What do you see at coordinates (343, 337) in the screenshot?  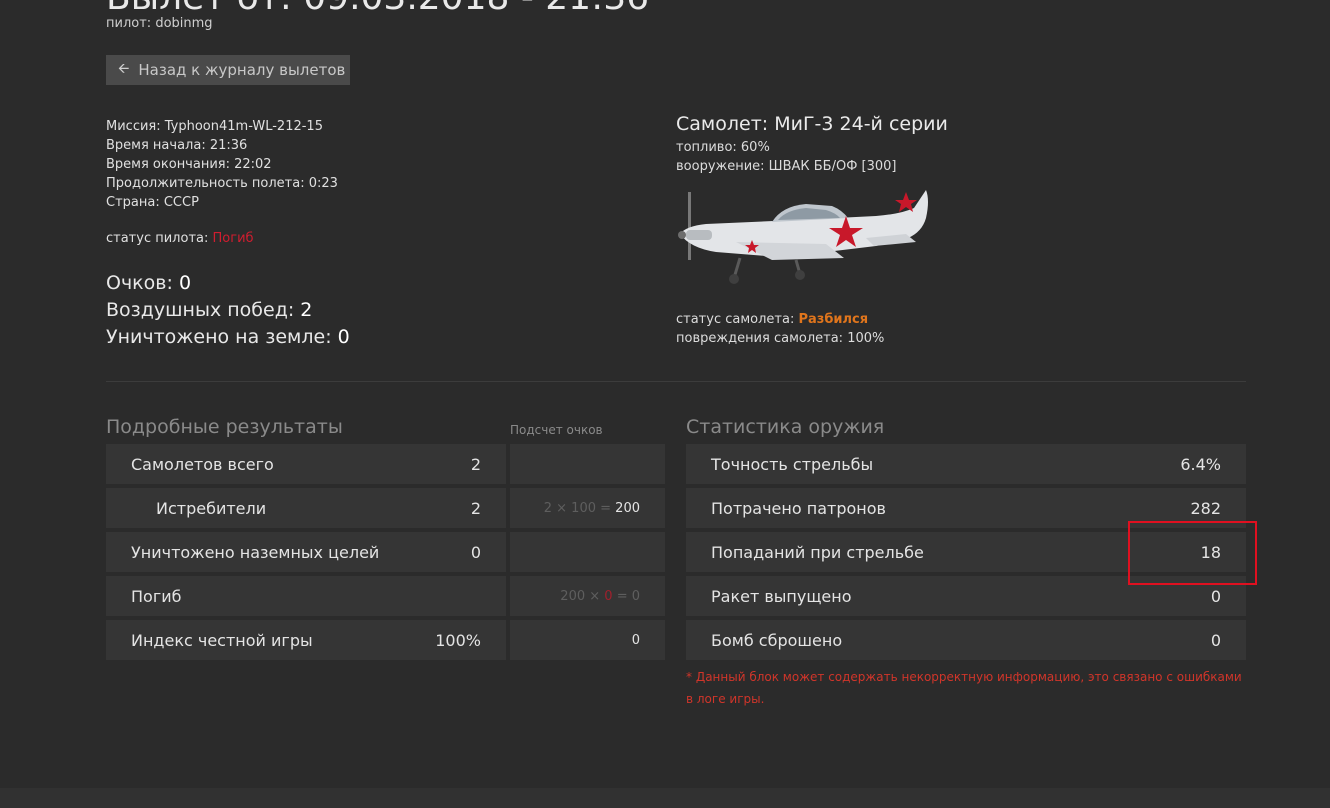 I see `ground-kills-value: 0` at bounding box center [343, 337].